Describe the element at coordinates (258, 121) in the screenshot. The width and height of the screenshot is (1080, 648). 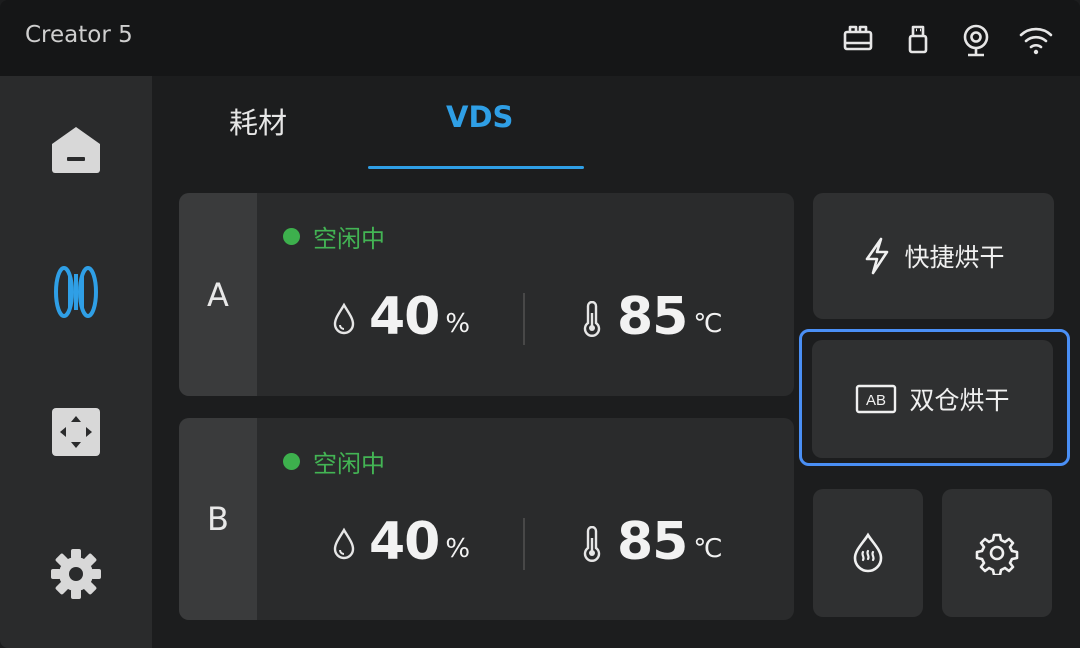
I see `tab-consumables: 耗材` at that location.